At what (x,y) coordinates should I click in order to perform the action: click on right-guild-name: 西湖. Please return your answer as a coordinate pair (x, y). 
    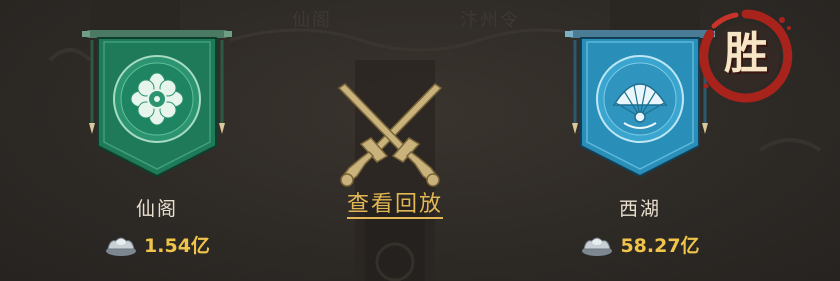
    Looking at the image, I should click on (639, 209).